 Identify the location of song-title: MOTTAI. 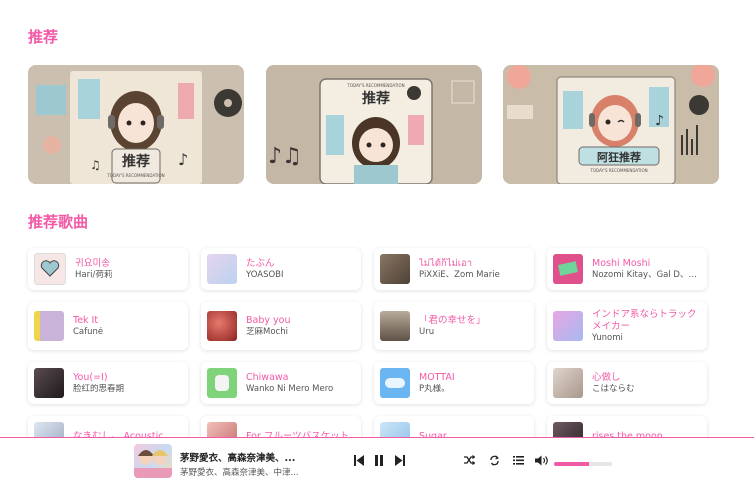
(437, 377).